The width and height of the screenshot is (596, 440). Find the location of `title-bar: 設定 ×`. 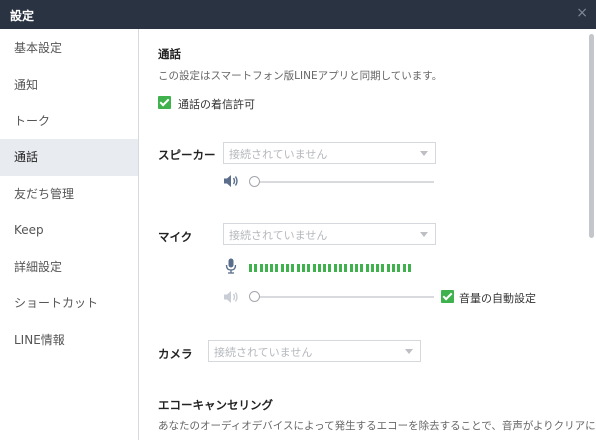

title-bar: 設定 × is located at coordinates (298, 14).